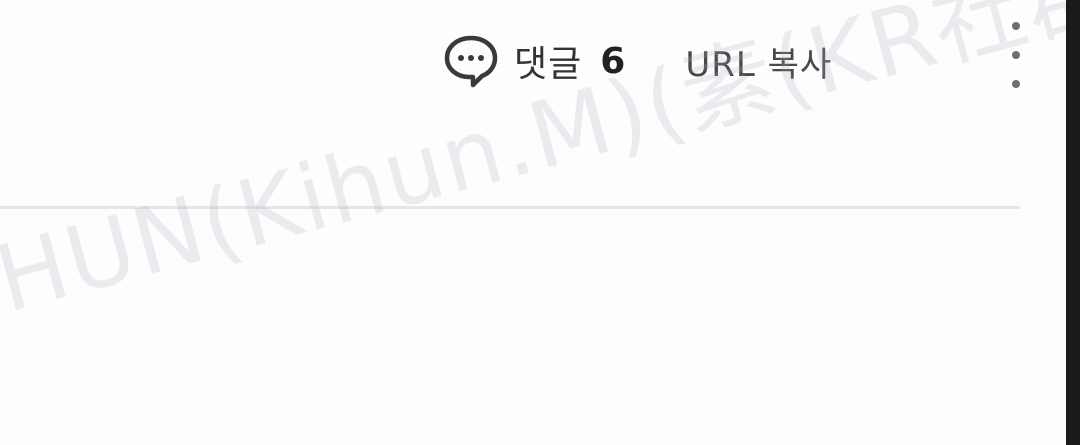  I want to click on more-vertical-icon-dot-bottom, so click(1016, 84).